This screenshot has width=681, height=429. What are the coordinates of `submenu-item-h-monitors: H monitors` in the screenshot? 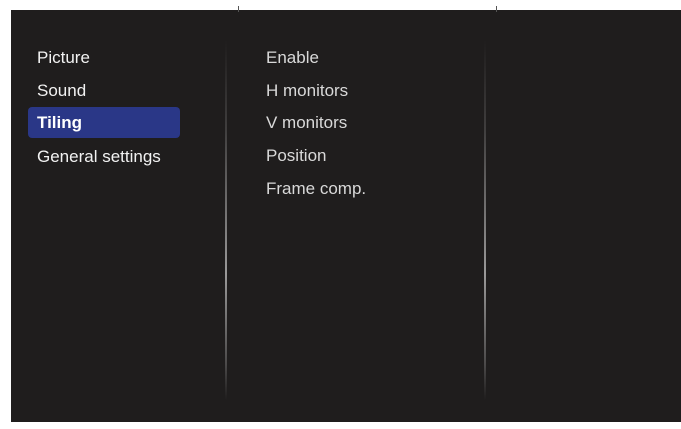 It's located at (307, 90).